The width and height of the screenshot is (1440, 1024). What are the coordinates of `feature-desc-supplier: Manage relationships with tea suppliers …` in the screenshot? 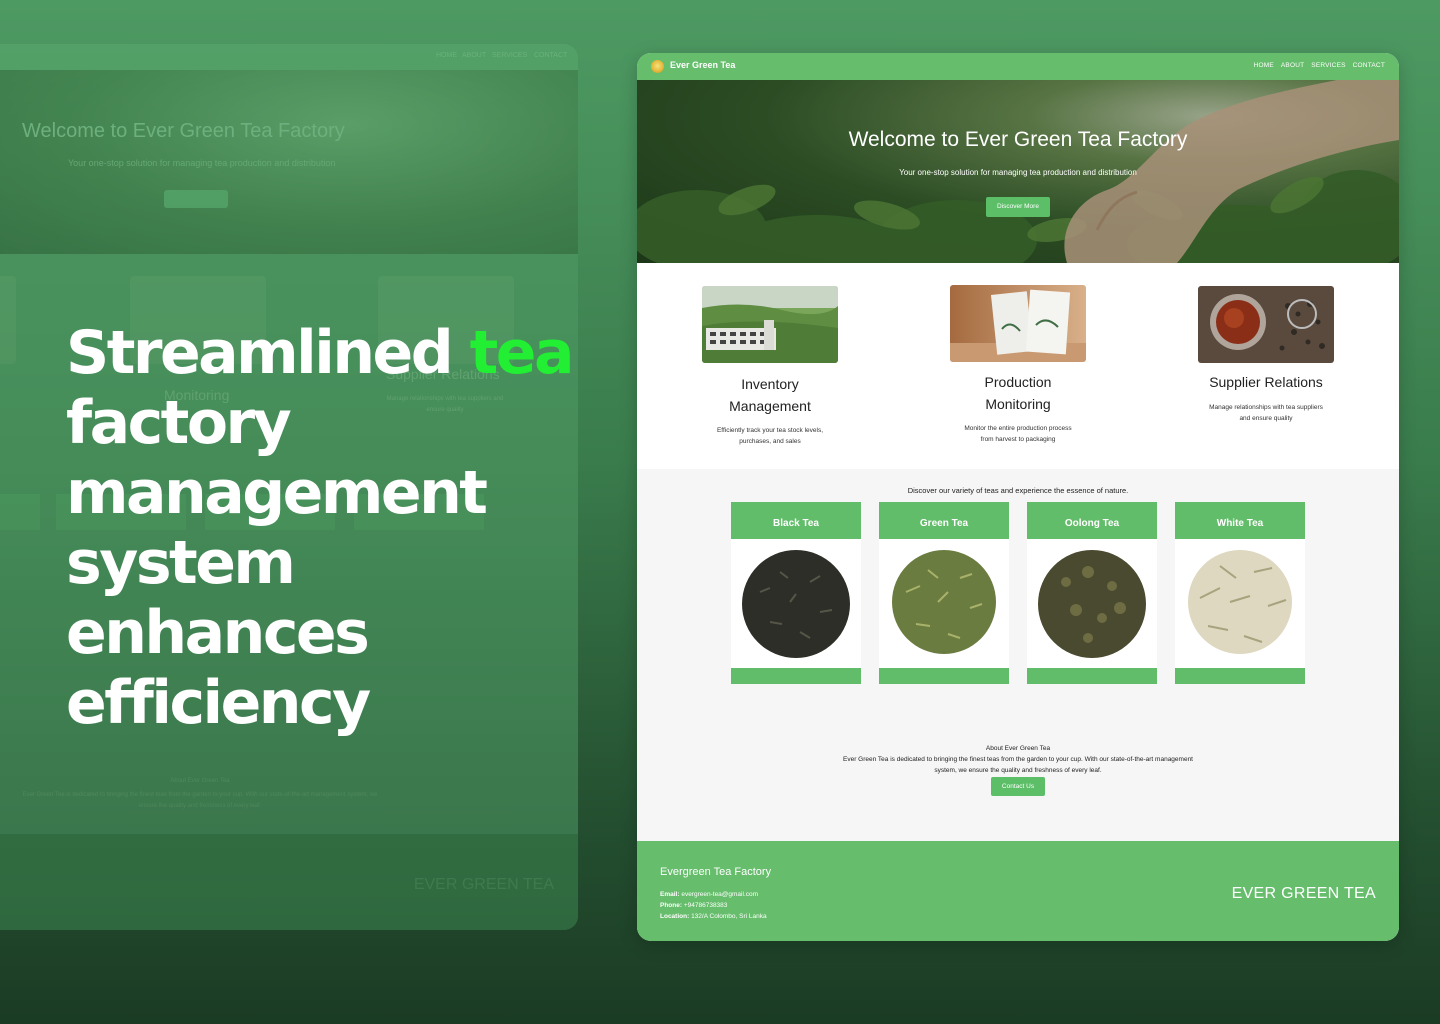 It's located at (1266, 413).